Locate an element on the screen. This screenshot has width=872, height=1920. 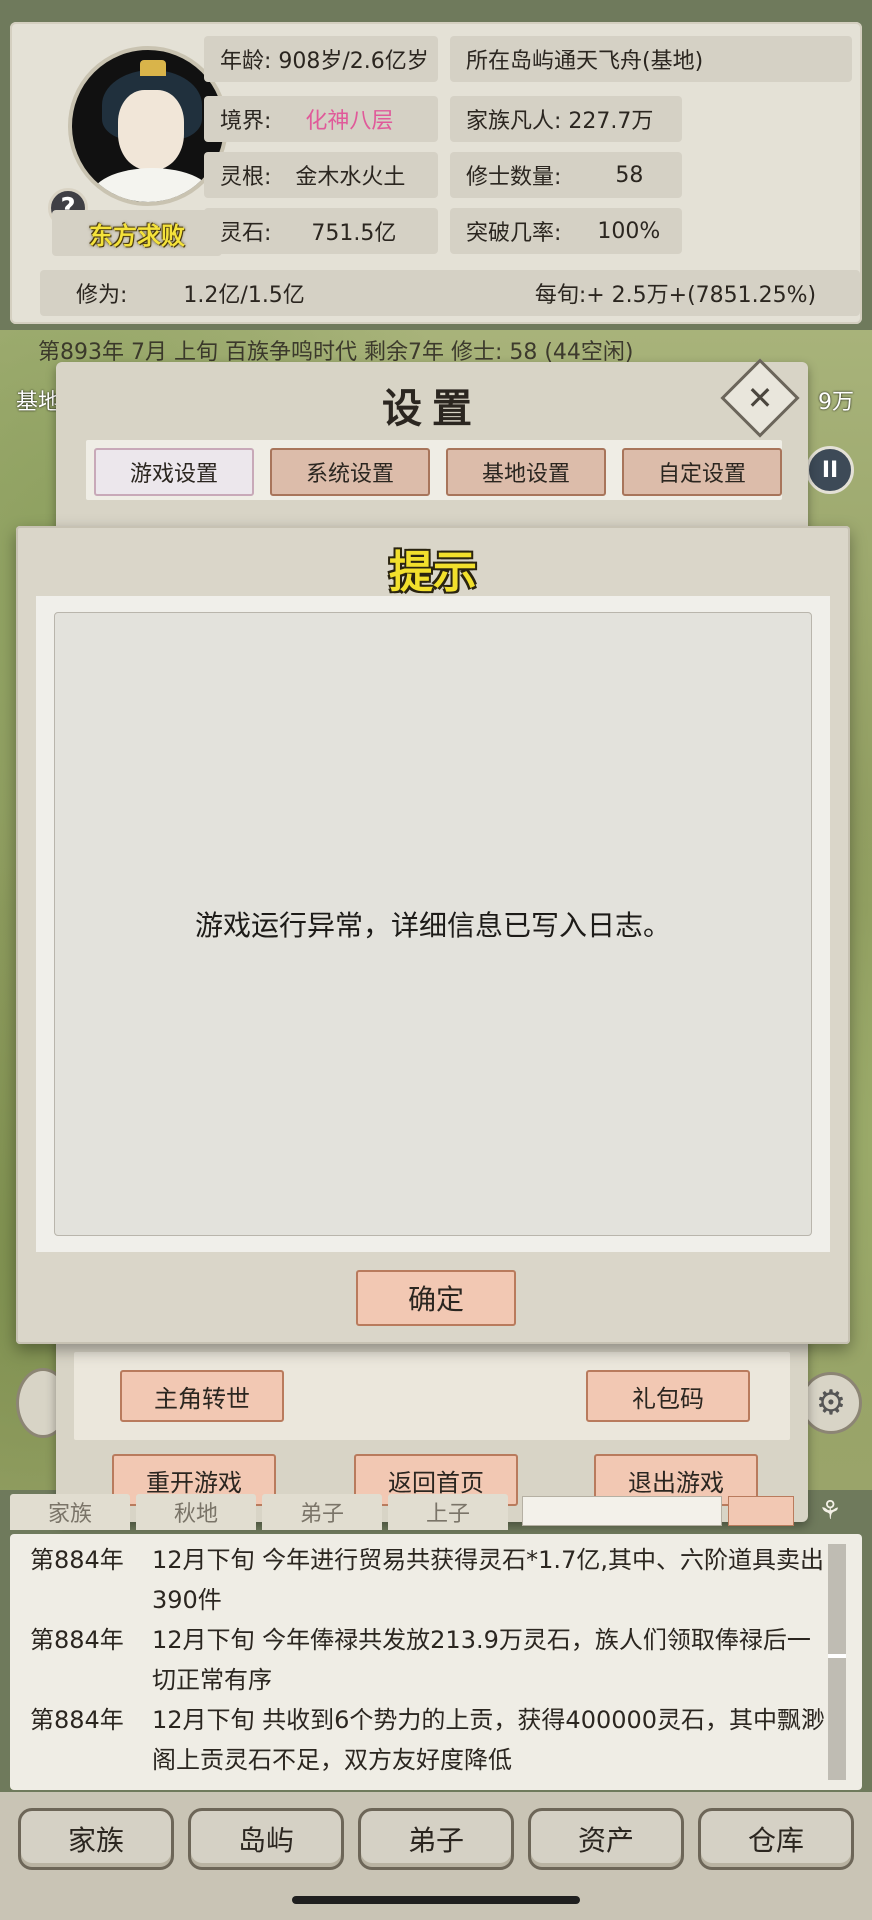
location-stat: 所在岛屿通天飞舟(基地) is located at coordinates (651, 59).